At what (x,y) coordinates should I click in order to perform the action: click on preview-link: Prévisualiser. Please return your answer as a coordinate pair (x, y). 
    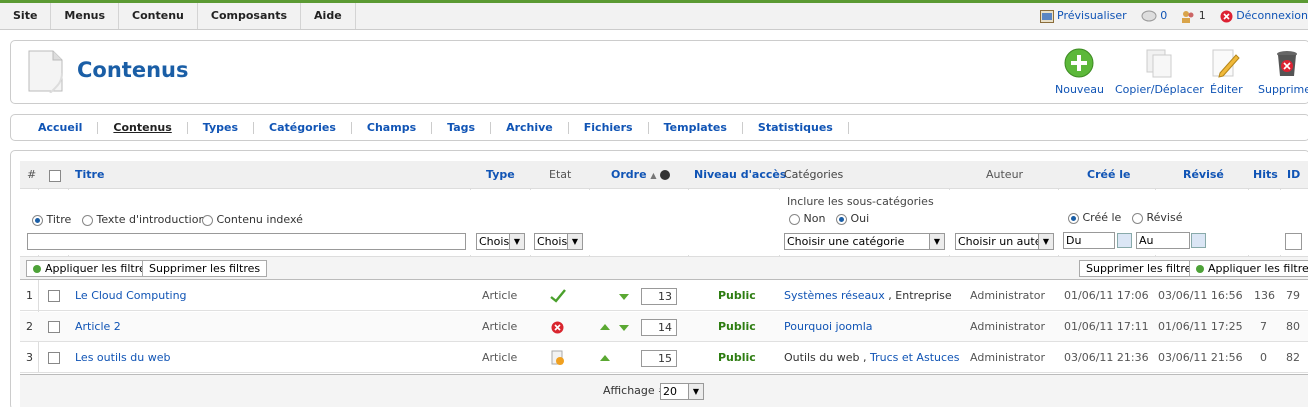
    Looking at the image, I should click on (1083, 16).